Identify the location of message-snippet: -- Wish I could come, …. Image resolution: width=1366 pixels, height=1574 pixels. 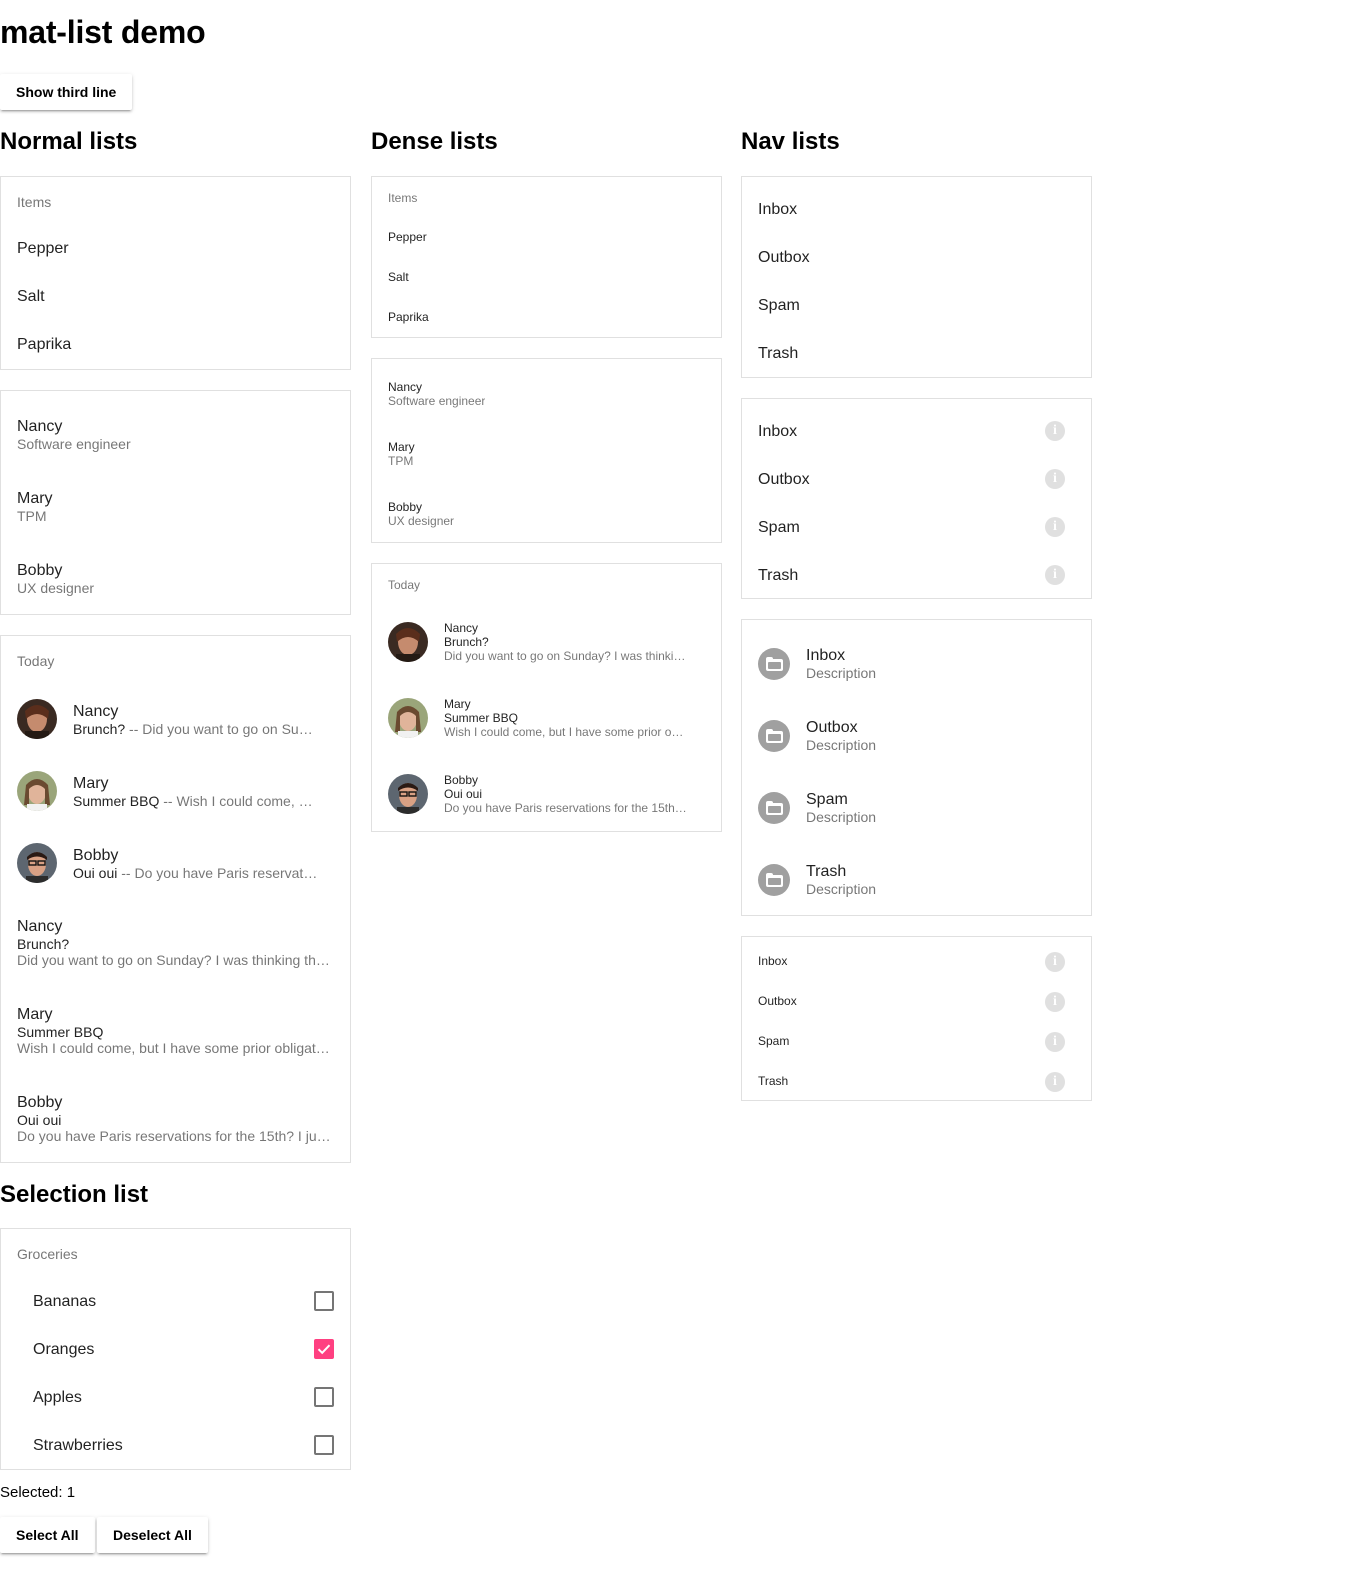
(236, 801).